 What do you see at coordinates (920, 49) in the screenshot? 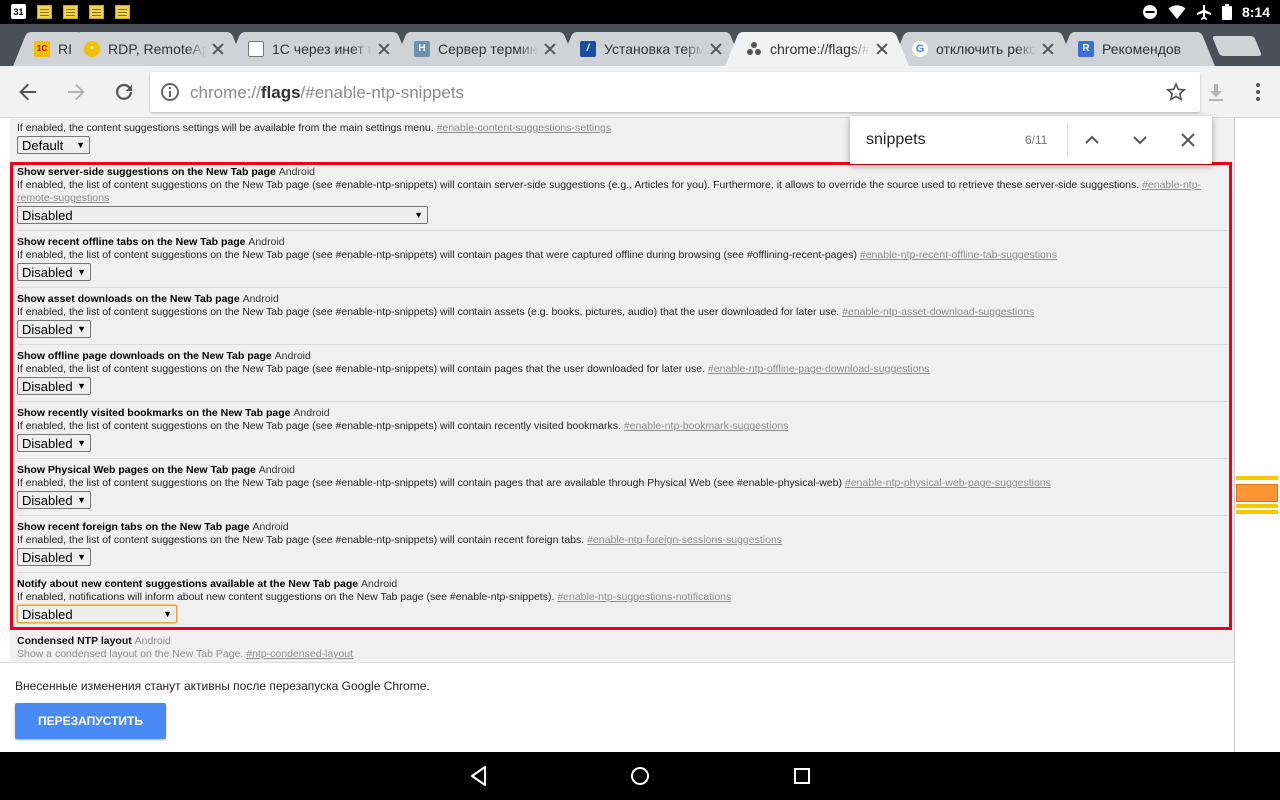
I see `google-favicon-icon: G` at bounding box center [920, 49].